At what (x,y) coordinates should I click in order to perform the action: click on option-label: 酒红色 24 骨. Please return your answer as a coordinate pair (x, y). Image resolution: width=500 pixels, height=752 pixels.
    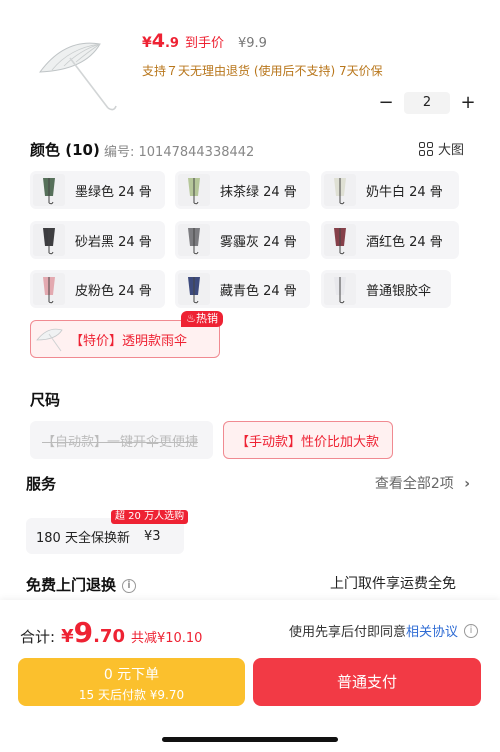
    Looking at the image, I should click on (404, 242).